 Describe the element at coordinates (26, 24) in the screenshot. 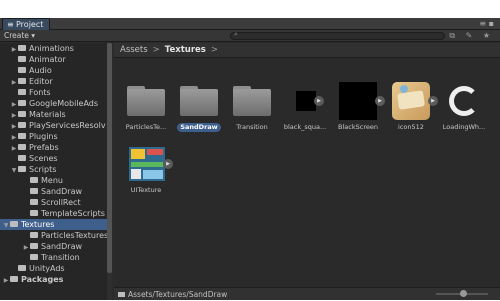

I see `project-tab: ≡ Project` at that location.